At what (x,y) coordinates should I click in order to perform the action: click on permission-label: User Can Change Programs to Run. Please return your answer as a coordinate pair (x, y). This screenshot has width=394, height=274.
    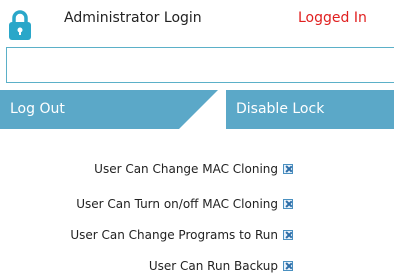
    Looking at the image, I should click on (174, 235).